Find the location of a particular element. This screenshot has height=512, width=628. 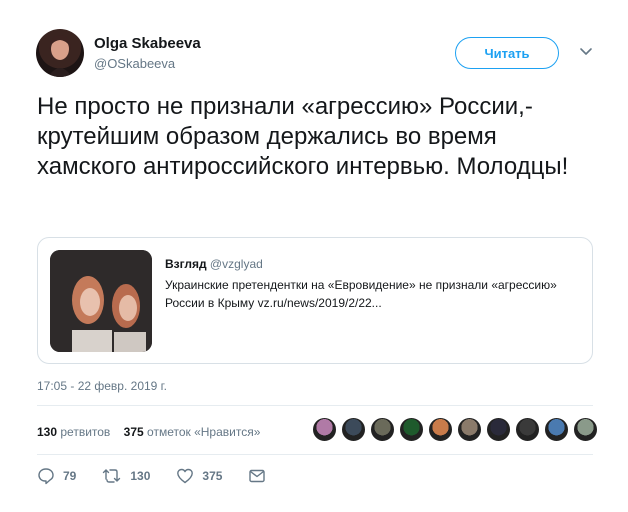

heart-icon is located at coordinates (185, 476).